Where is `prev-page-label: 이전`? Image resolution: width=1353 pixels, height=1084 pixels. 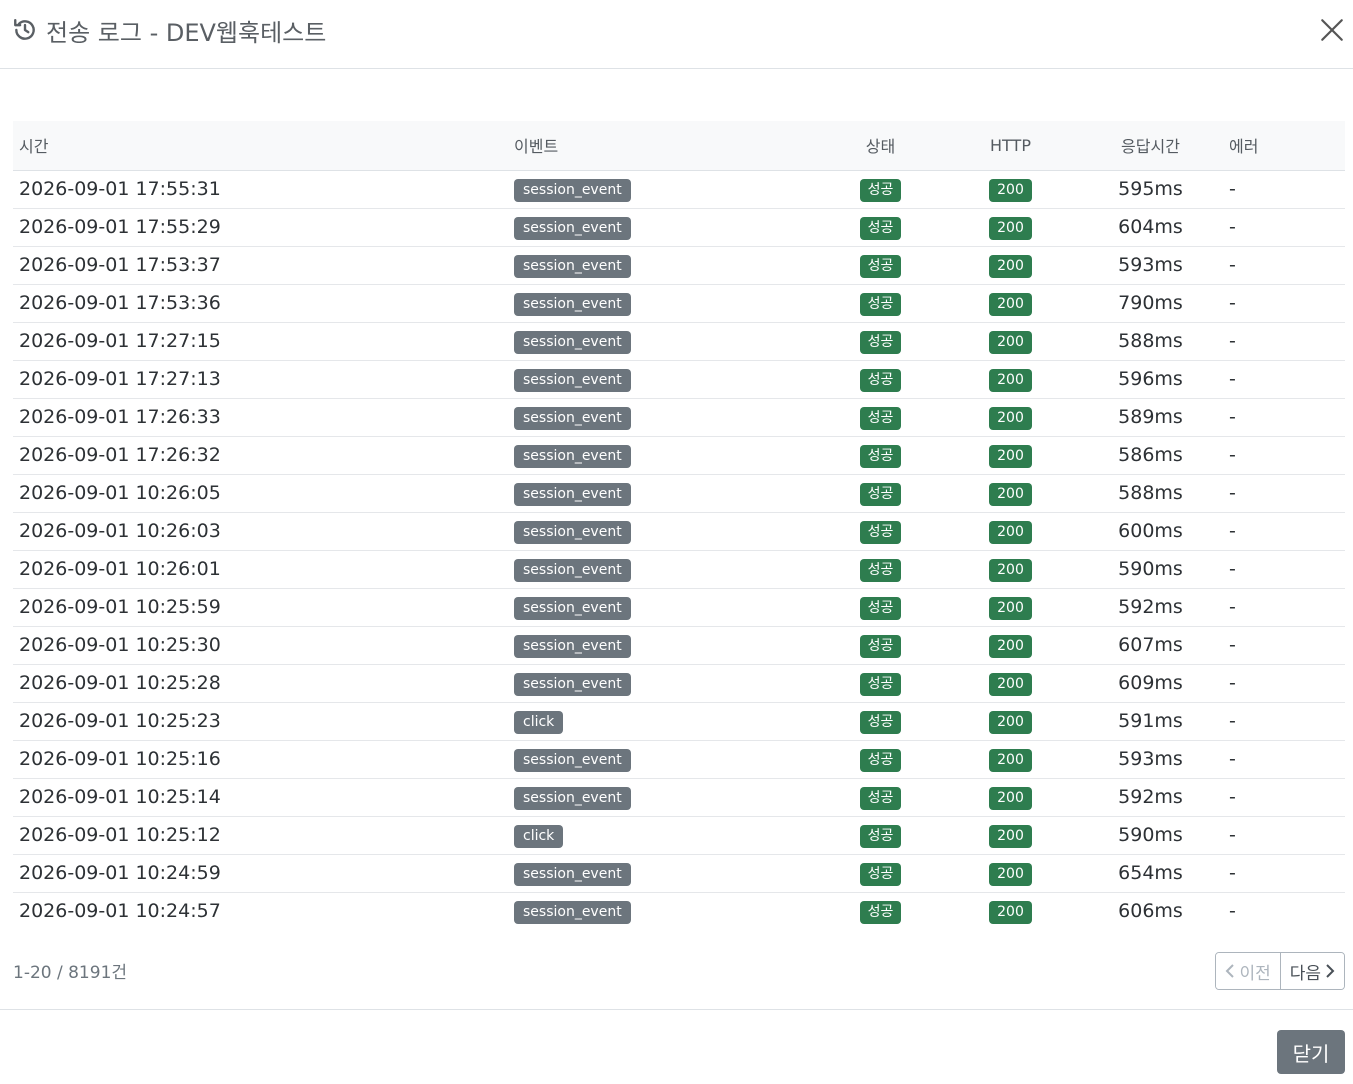
prev-page-label: 이전 is located at coordinates (1255, 973).